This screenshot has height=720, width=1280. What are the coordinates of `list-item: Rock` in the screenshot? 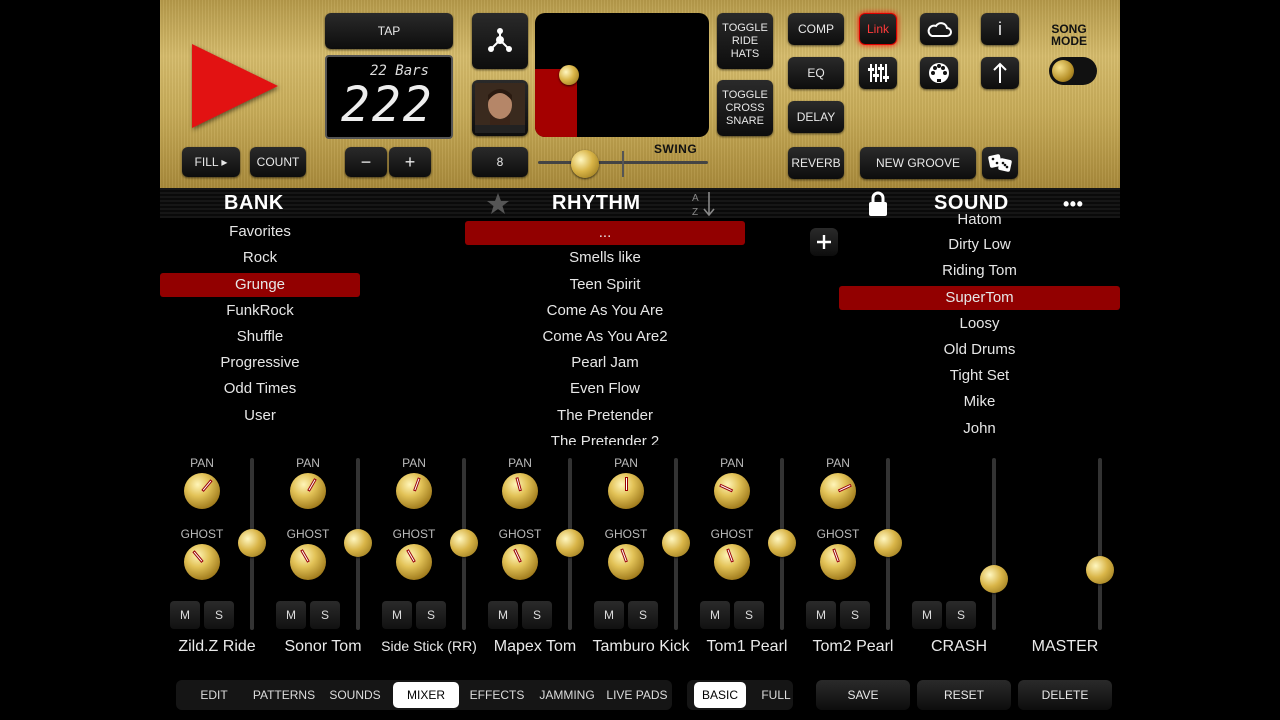 It's located at (260, 258).